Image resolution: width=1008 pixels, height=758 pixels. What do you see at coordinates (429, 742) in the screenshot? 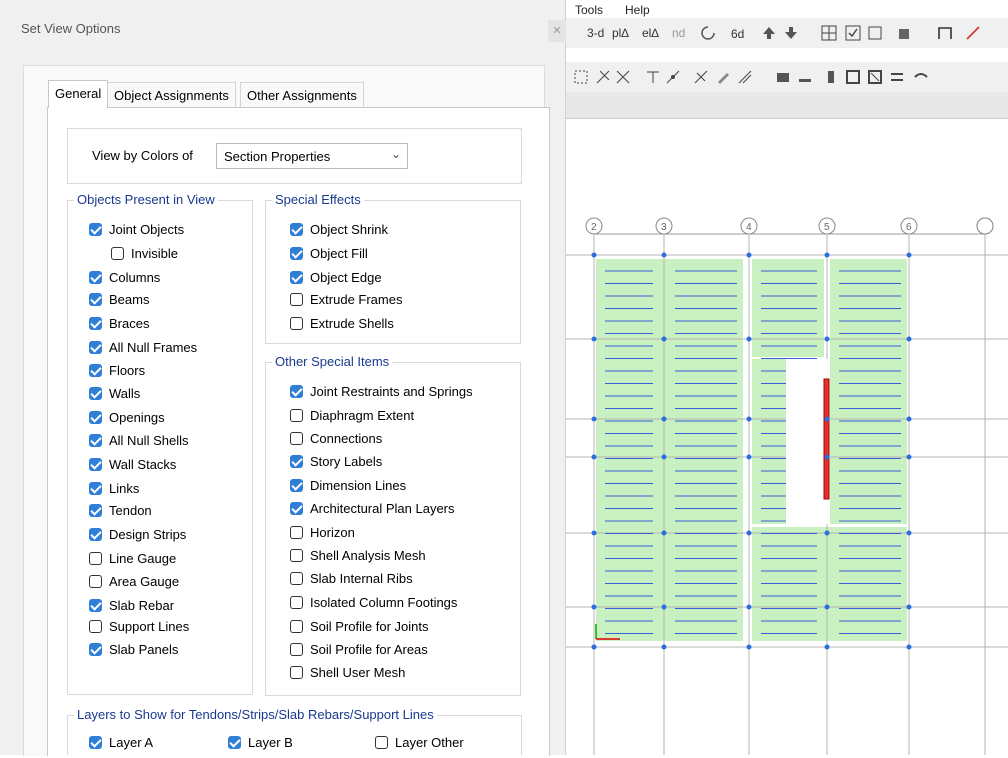
I see `checkbox-label: Layer Other` at bounding box center [429, 742].